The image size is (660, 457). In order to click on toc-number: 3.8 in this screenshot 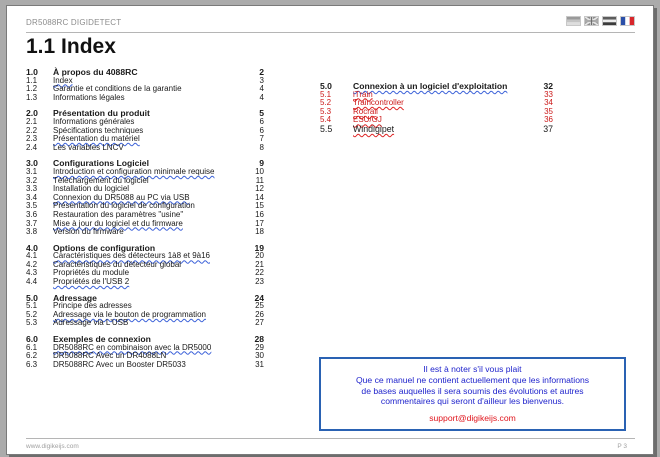, I will do `click(32, 232)`.